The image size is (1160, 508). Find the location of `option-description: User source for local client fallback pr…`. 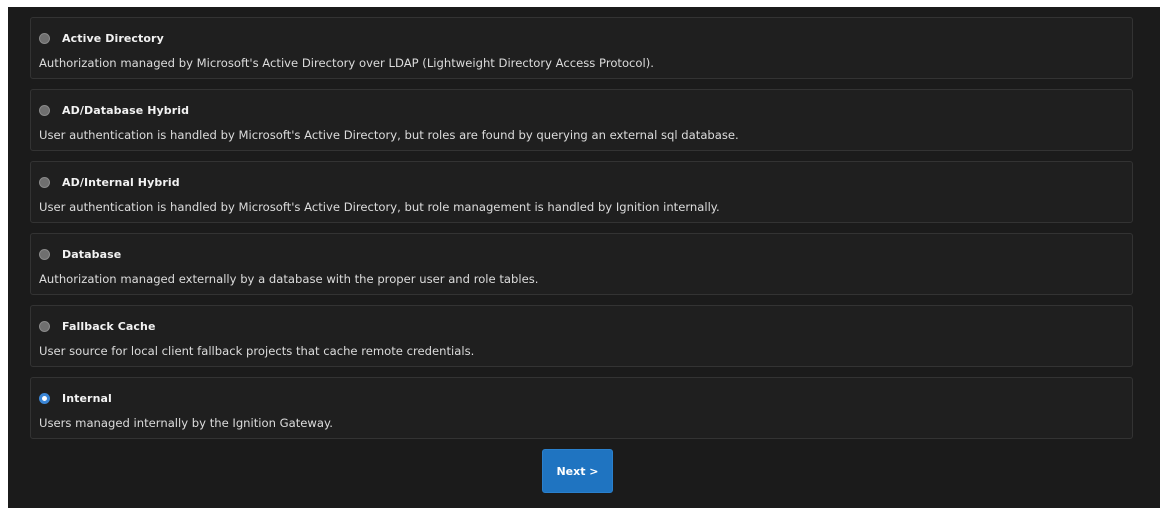

option-description: User source for local client fallback pr… is located at coordinates (257, 351).